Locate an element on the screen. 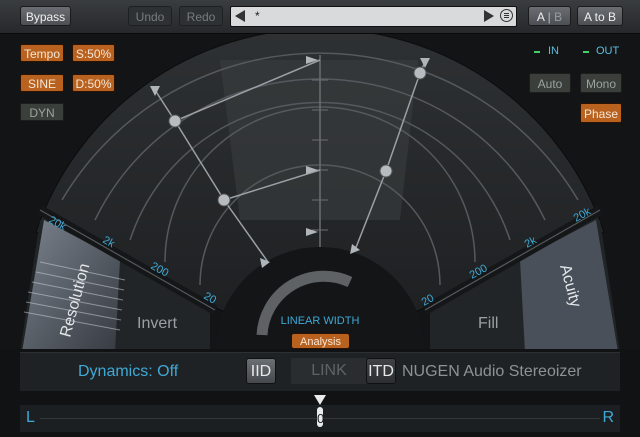 The height and width of the screenshot is (437, 640). undo-button: Undo is located at coordinates (150, 16).